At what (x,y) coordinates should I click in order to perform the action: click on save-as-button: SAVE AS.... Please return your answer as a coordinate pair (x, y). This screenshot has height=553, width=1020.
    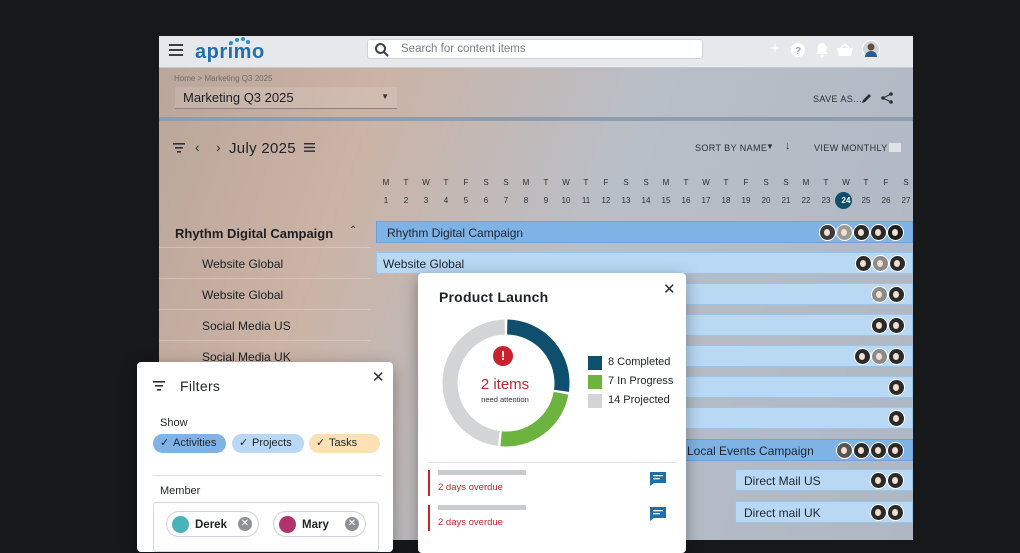
    Looking at the image, I should click on (837, 99).